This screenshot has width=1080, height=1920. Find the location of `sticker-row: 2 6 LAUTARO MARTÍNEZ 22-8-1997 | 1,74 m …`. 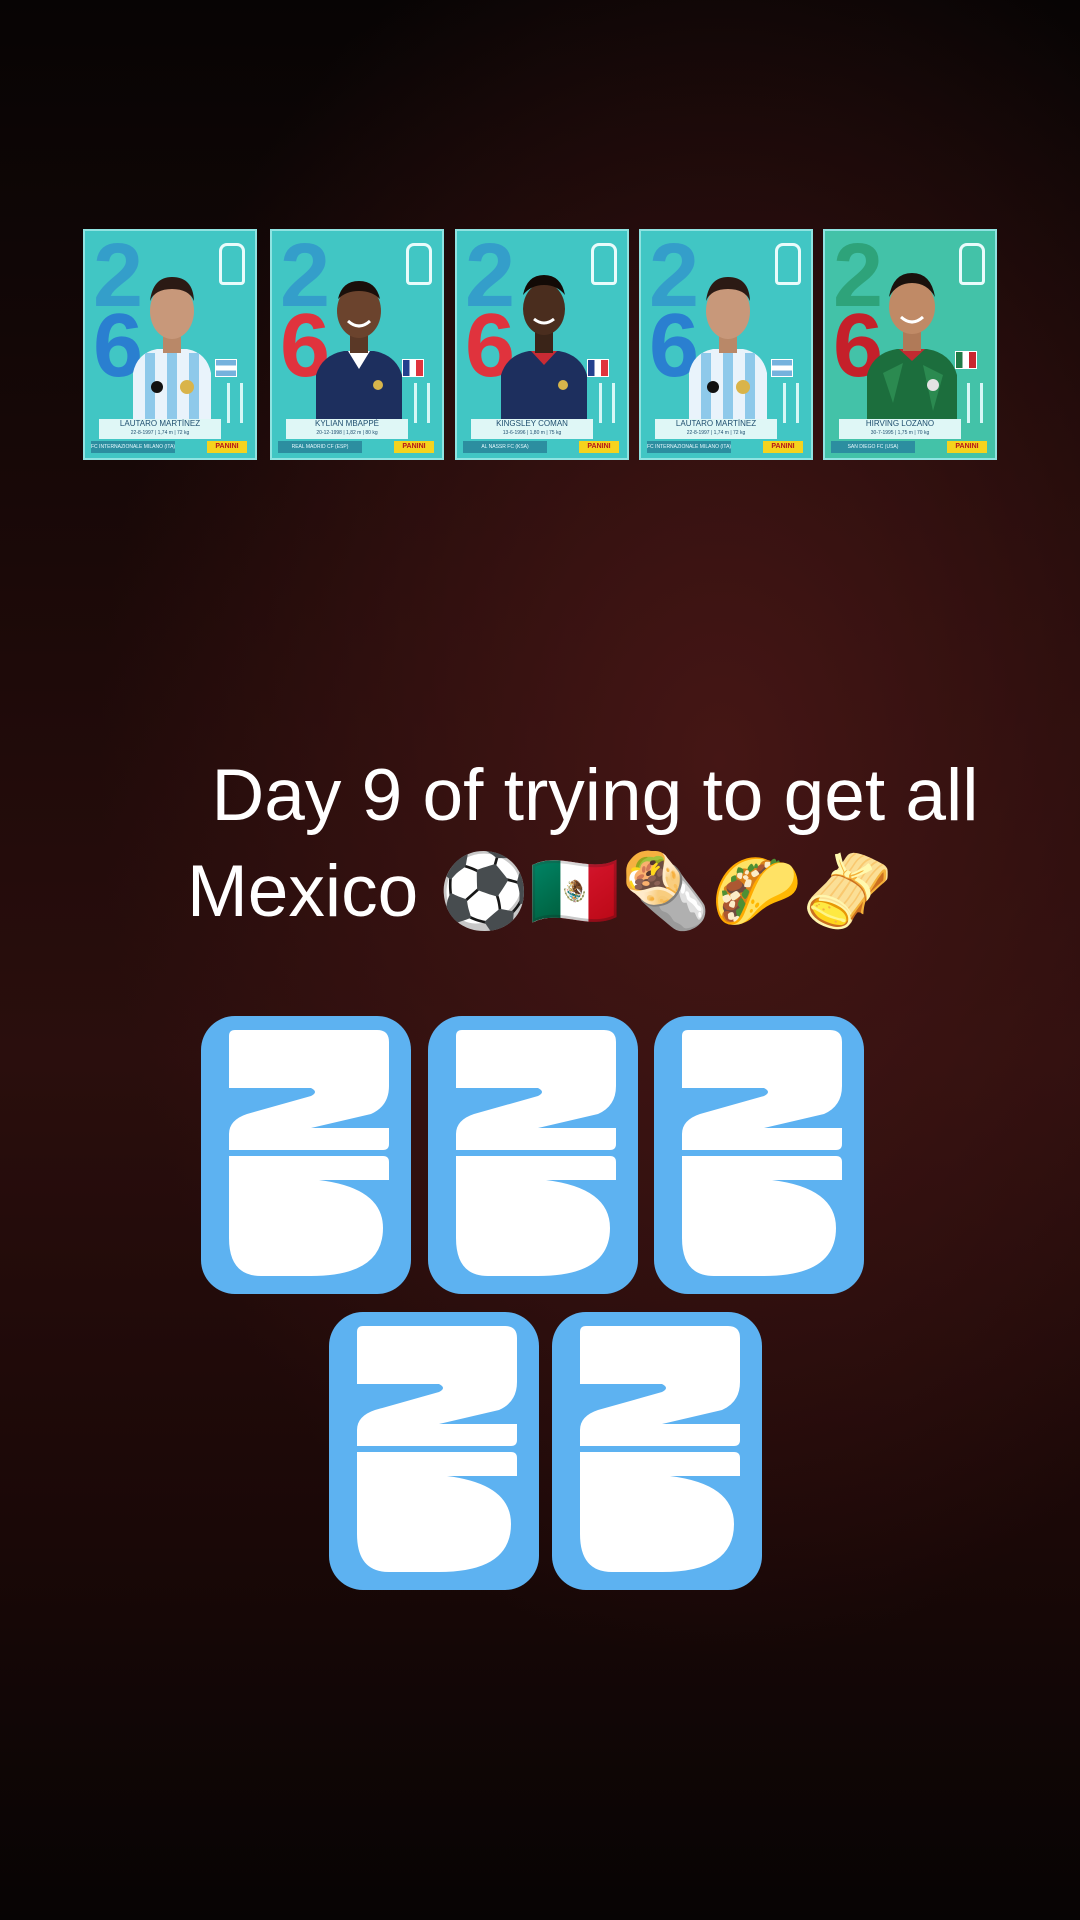

sticker-row: 2 6 LAUTARO MARTÍNEZ 22-8-1997 | 1,74 m … is located at coordinates (540, 344).